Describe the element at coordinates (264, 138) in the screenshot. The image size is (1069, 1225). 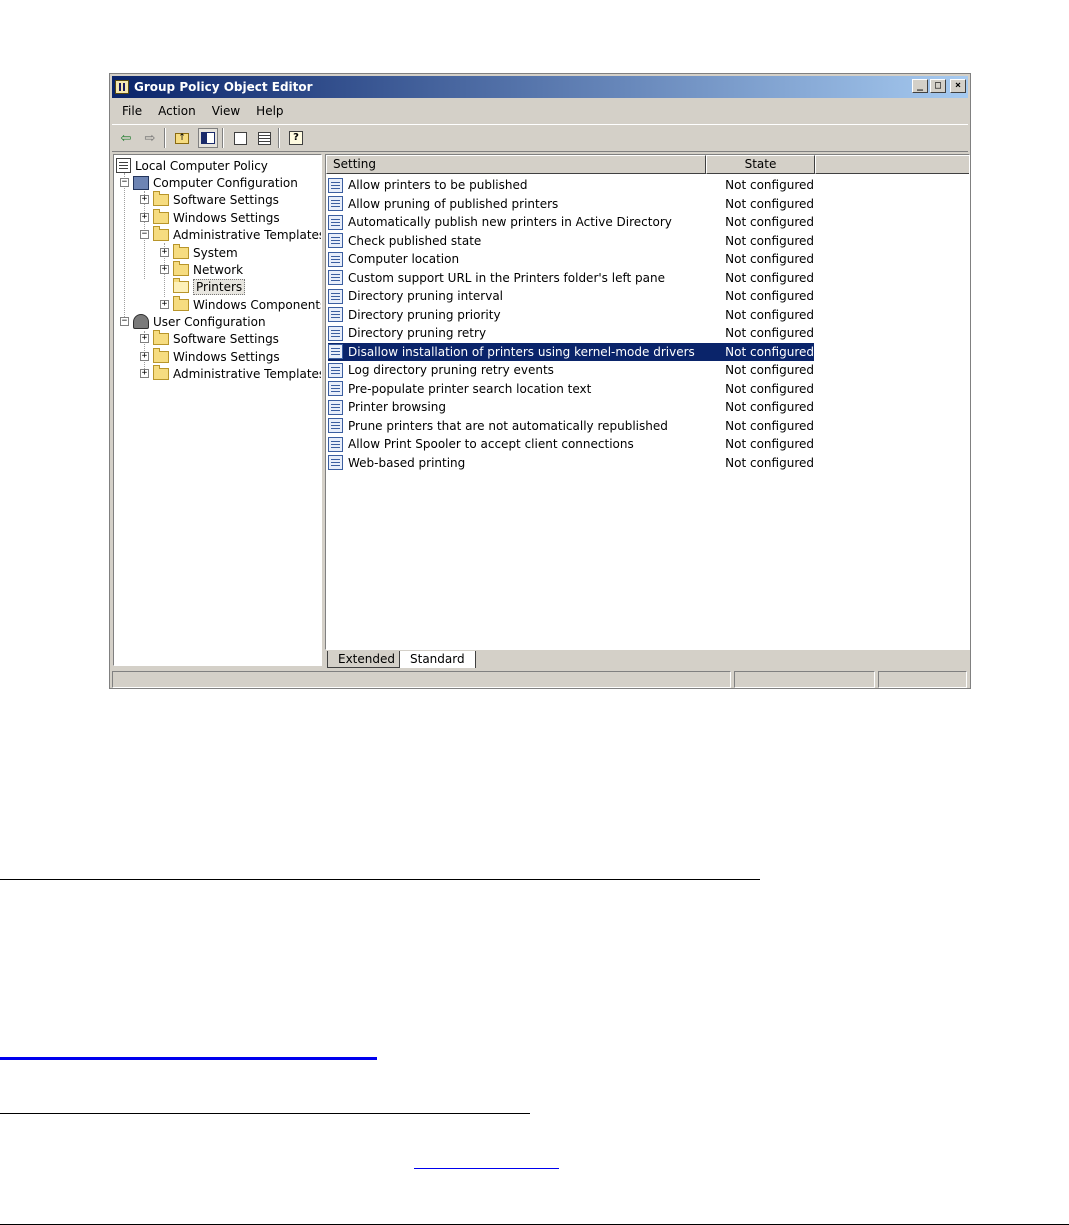
I see `export-list-icon` at that location.